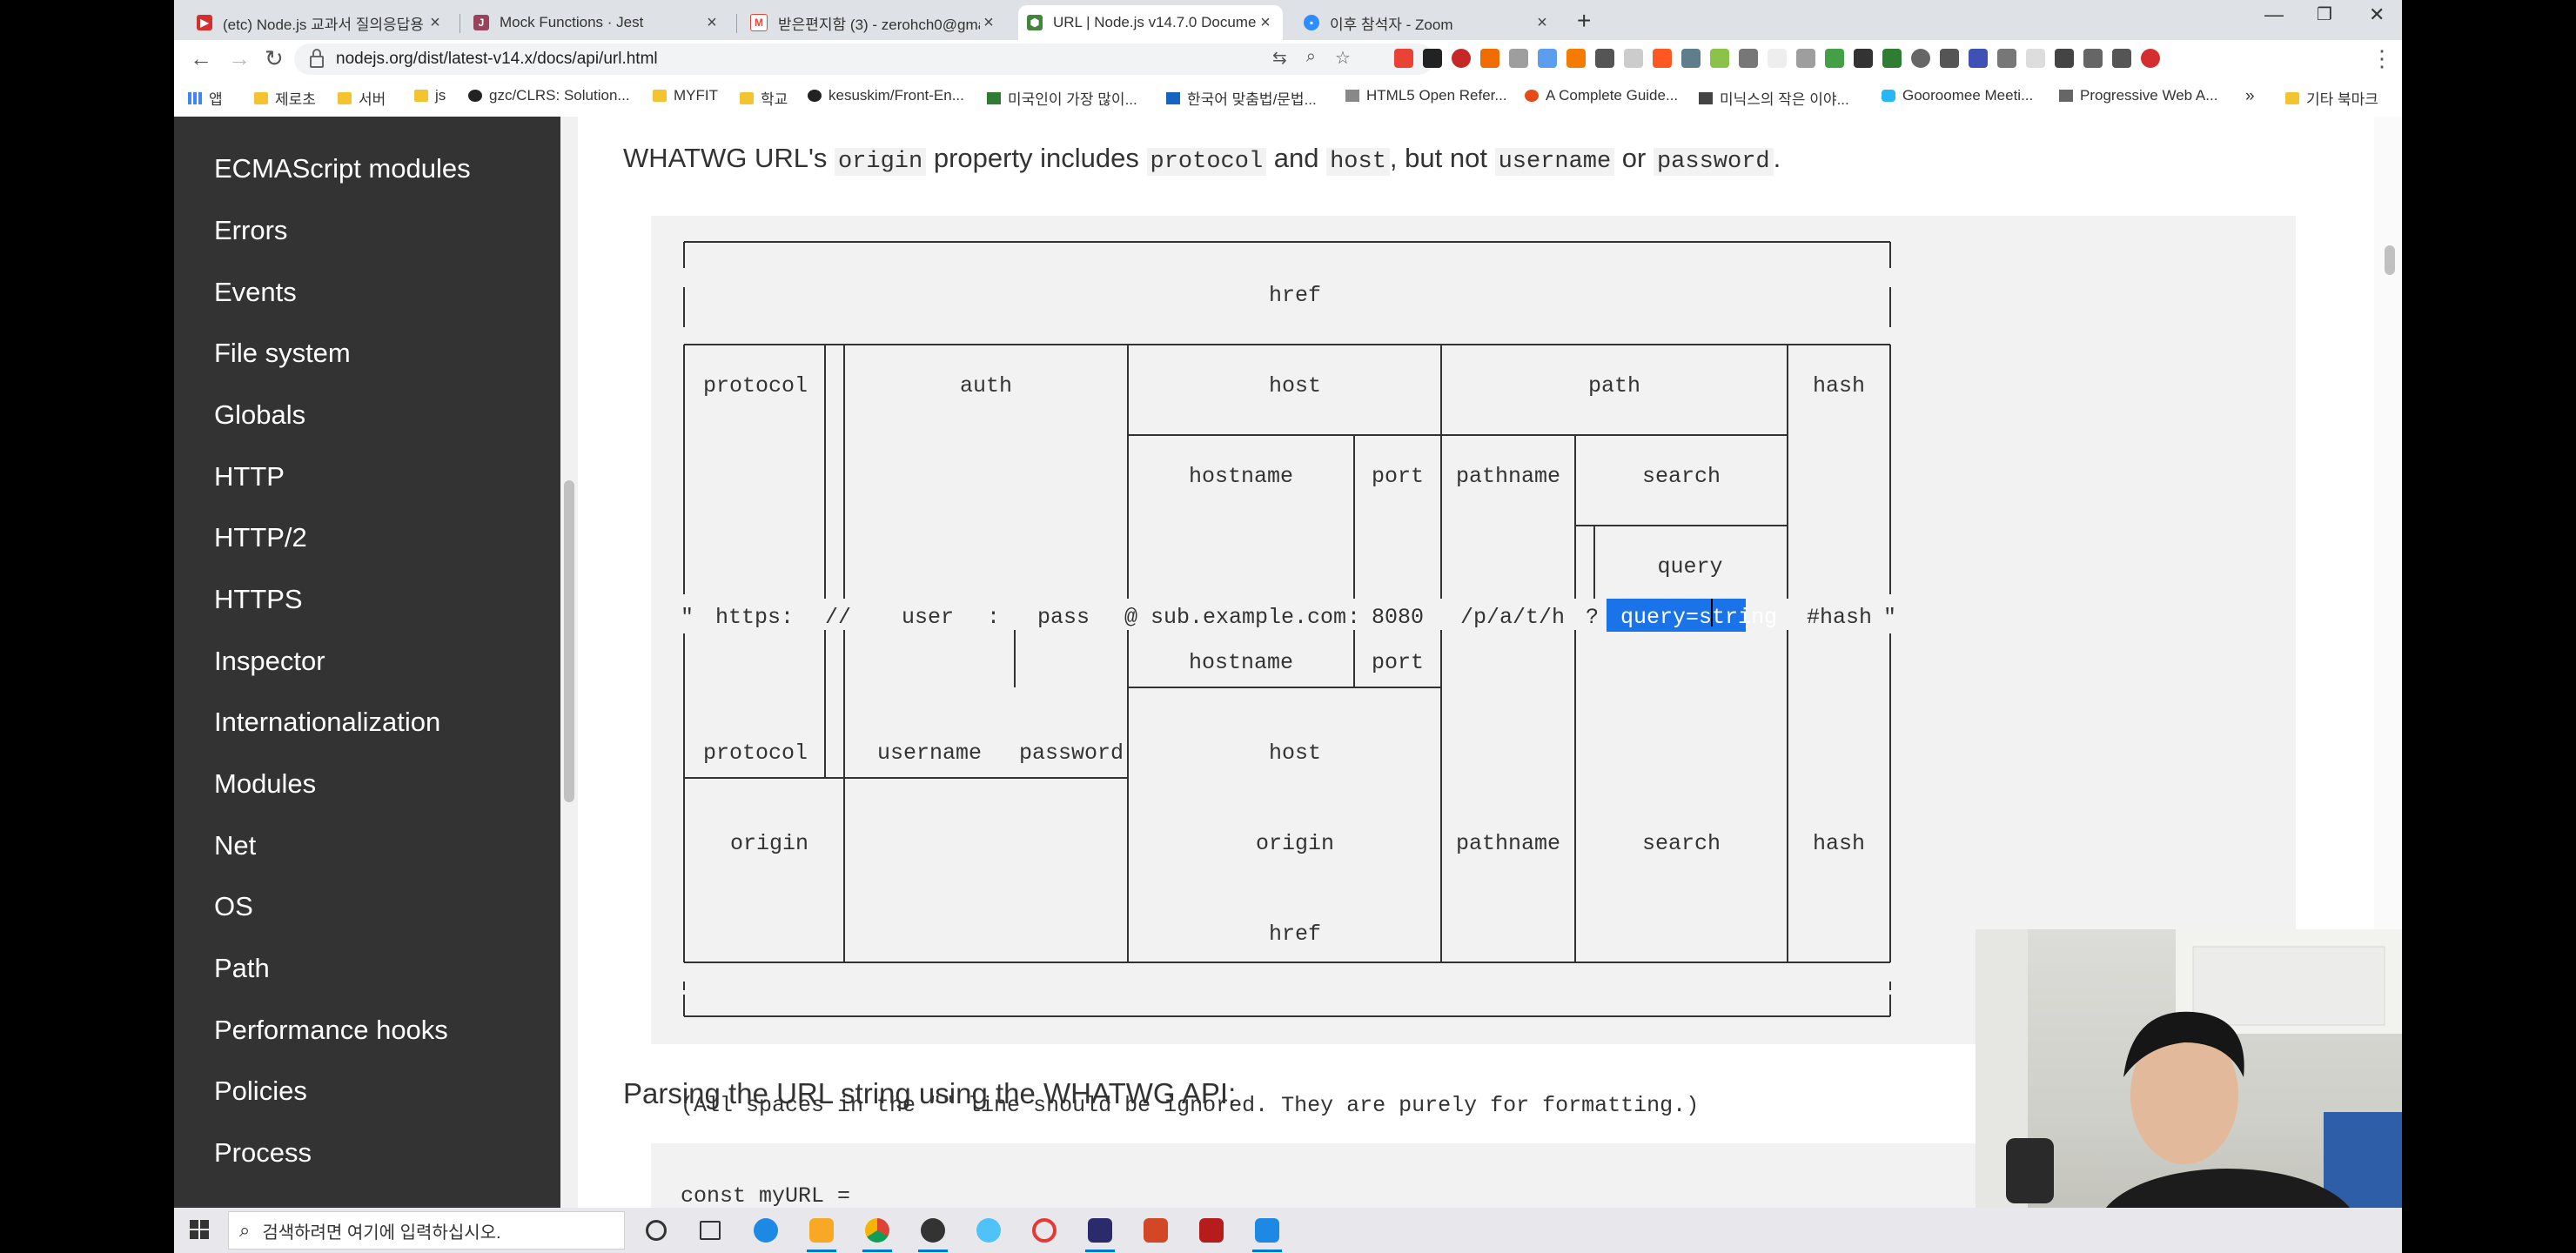 This screenshot has height=1253, width=2576. What do you see at coordinates (205, 98) in the screenshot?
I see `bookmark-apps: 앱` at bounding box center [205, 98].